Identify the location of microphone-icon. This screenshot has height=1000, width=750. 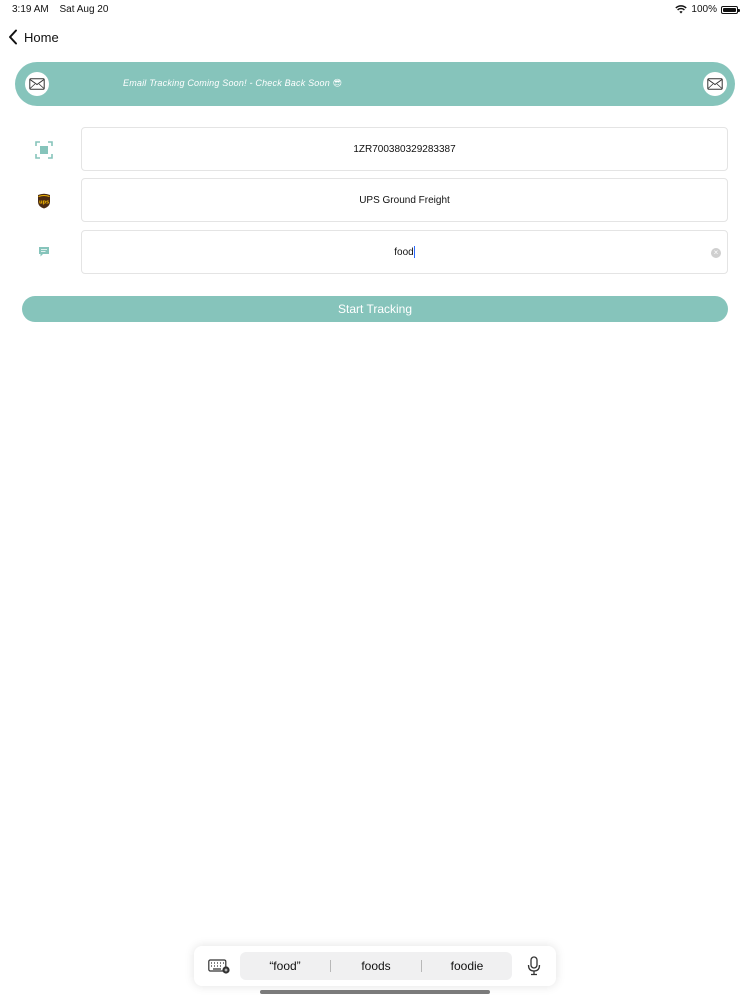
(534, 966).